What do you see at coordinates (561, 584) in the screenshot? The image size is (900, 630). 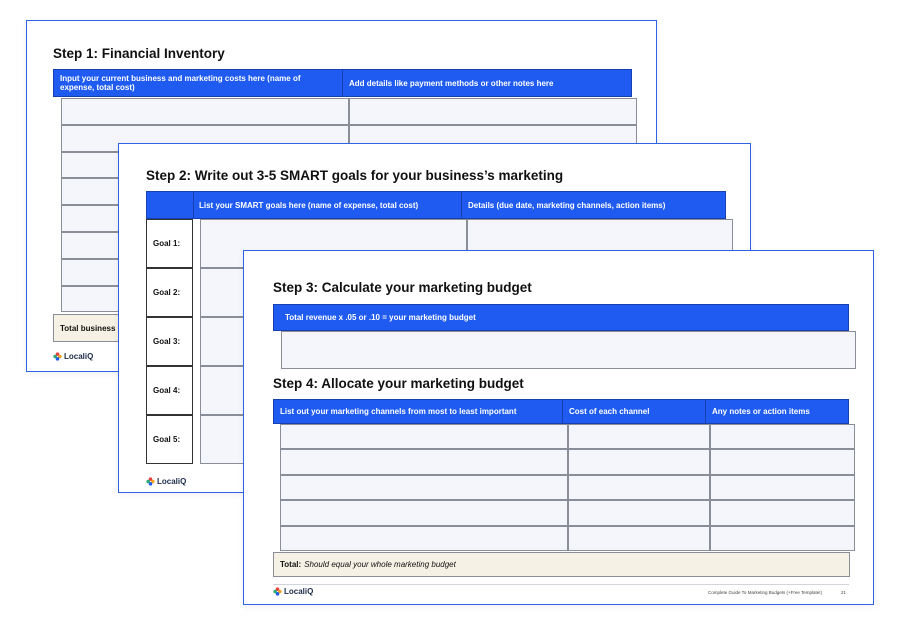 I see `footer-divider` at bounding box center [561, 584].